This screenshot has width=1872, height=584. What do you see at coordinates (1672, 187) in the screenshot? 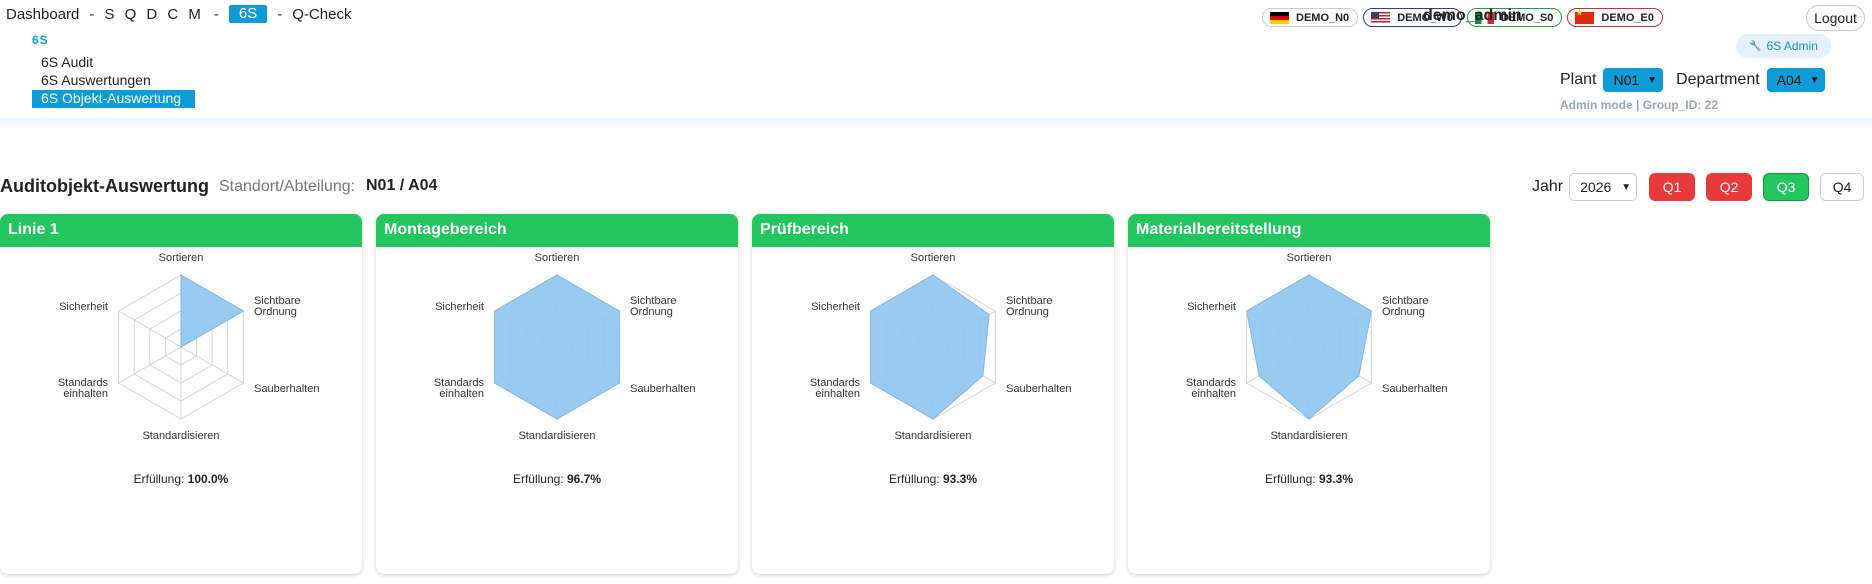
I see `quarter-button-q1: Q1` at bounding box center [1672, 187].